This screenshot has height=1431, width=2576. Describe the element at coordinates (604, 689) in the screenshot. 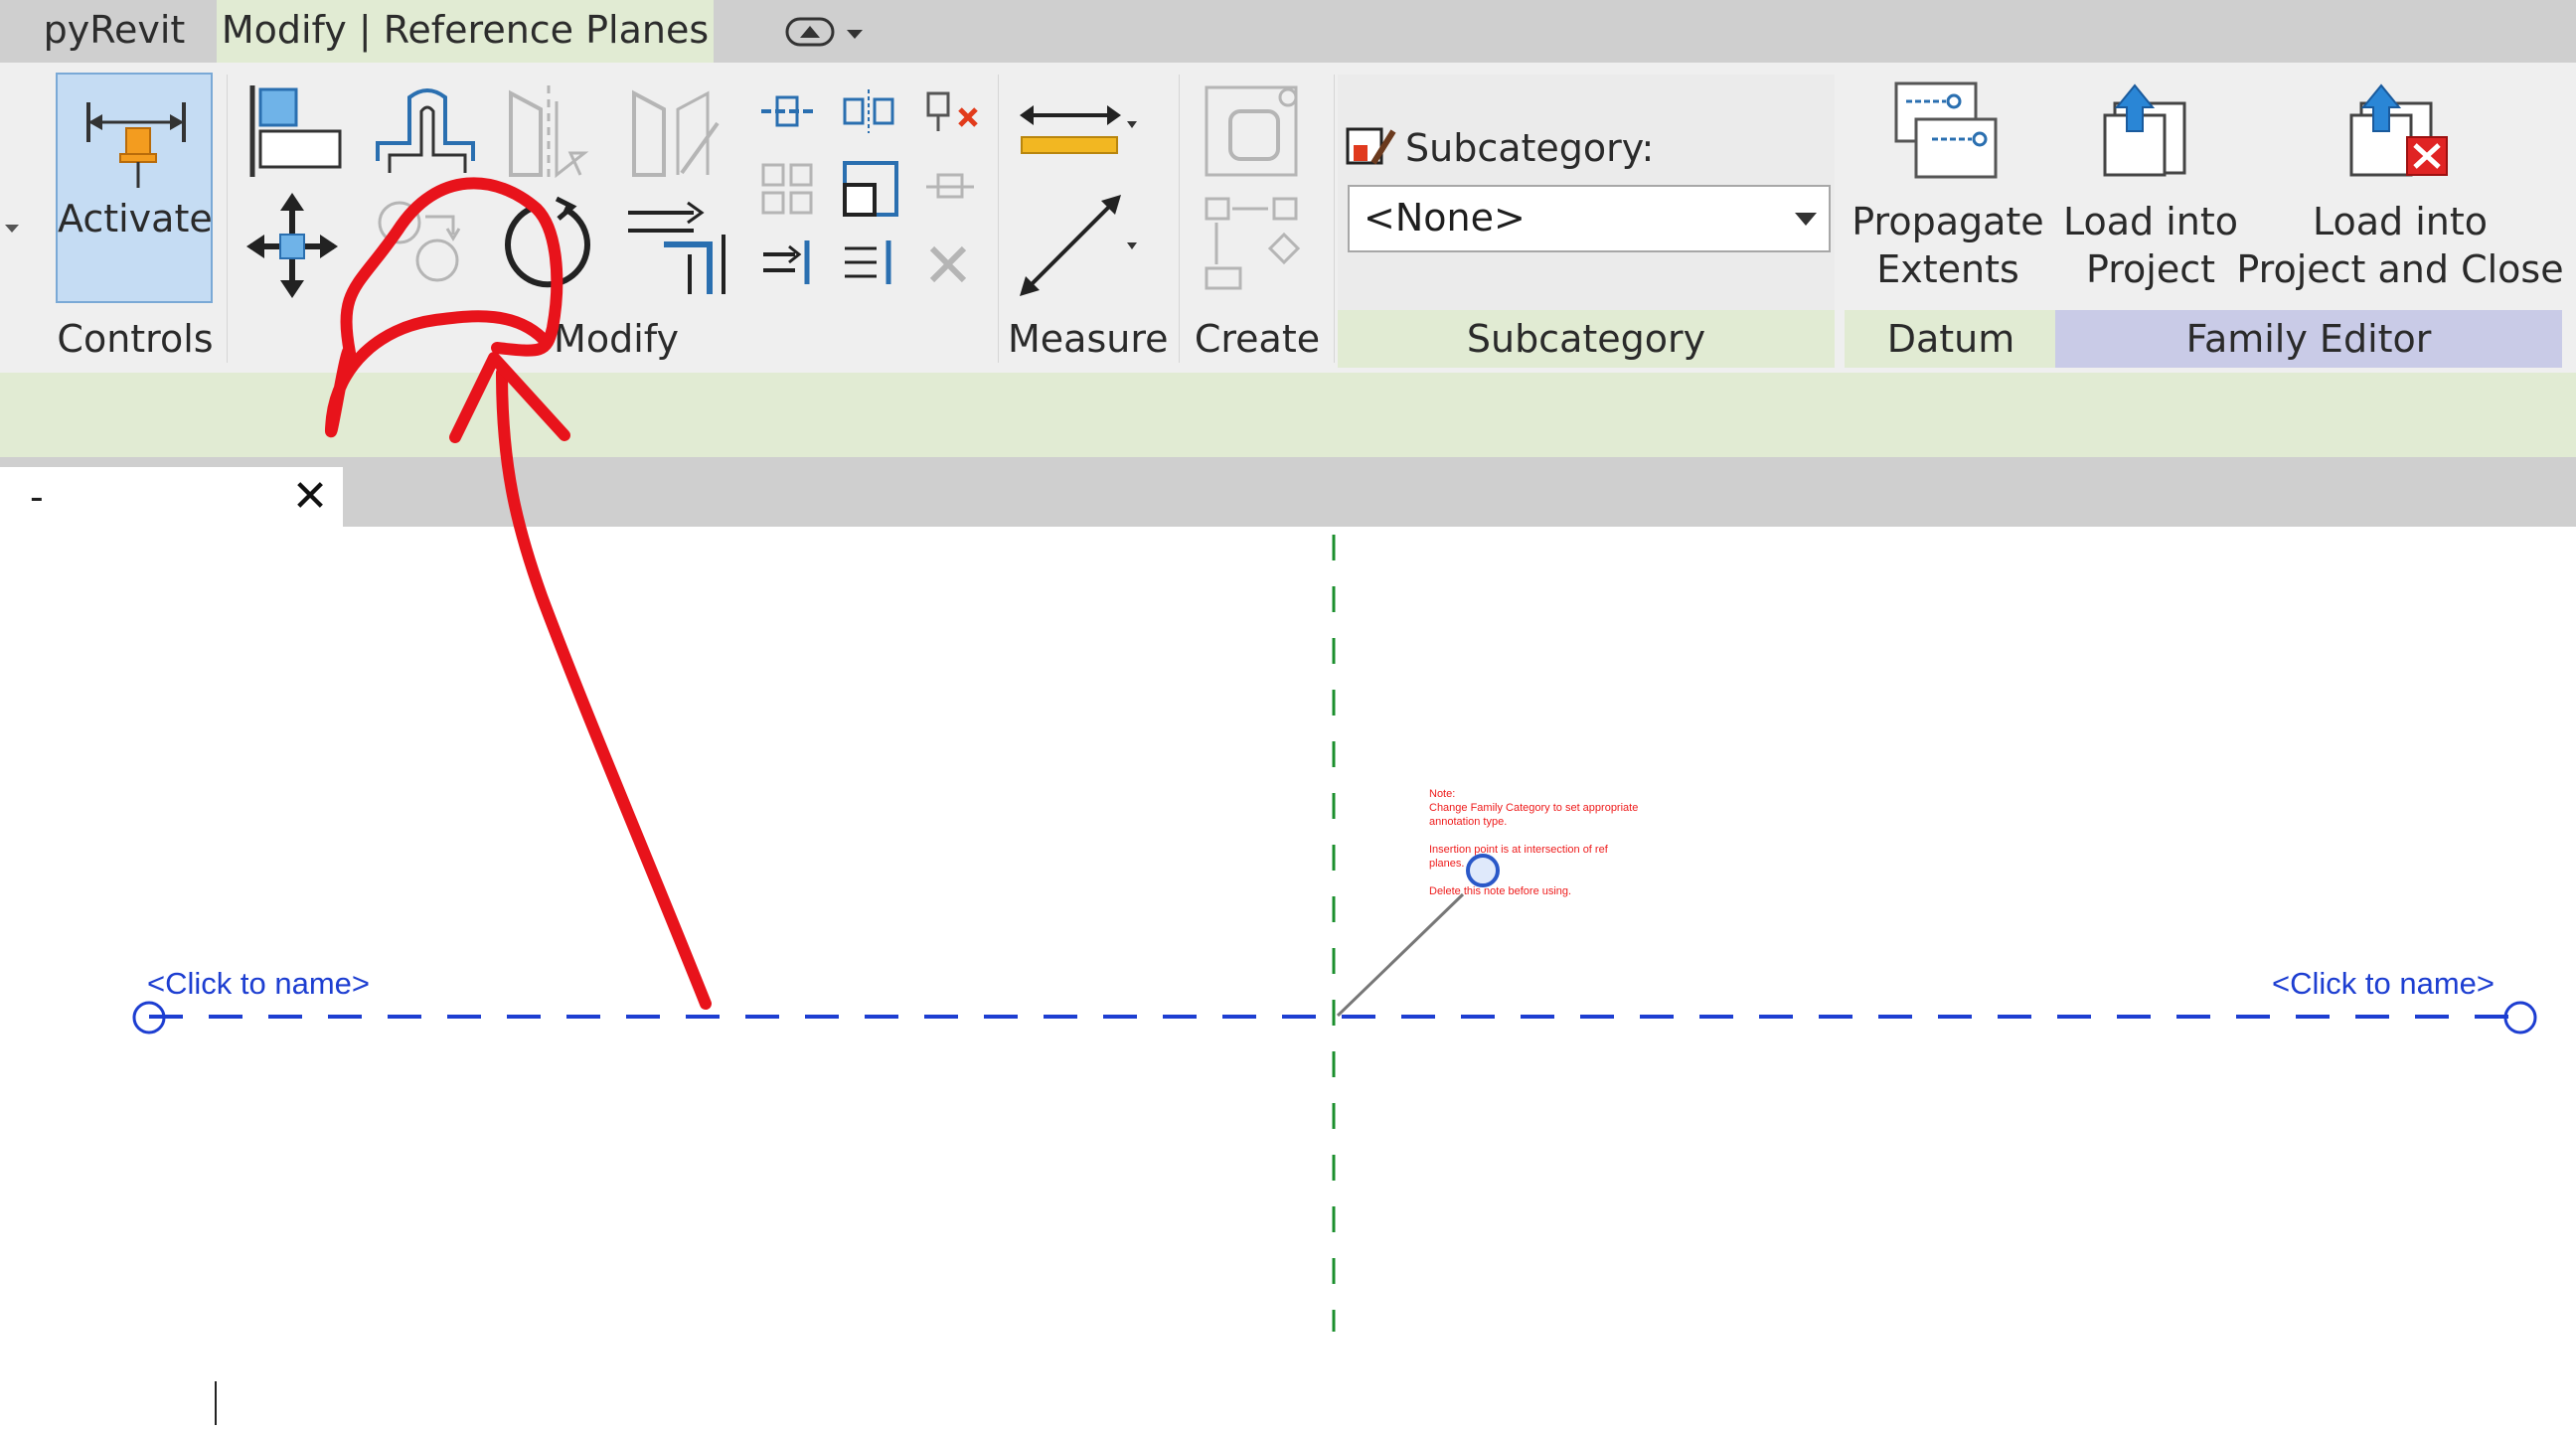

I see `red-arrow-shaft` at that location.